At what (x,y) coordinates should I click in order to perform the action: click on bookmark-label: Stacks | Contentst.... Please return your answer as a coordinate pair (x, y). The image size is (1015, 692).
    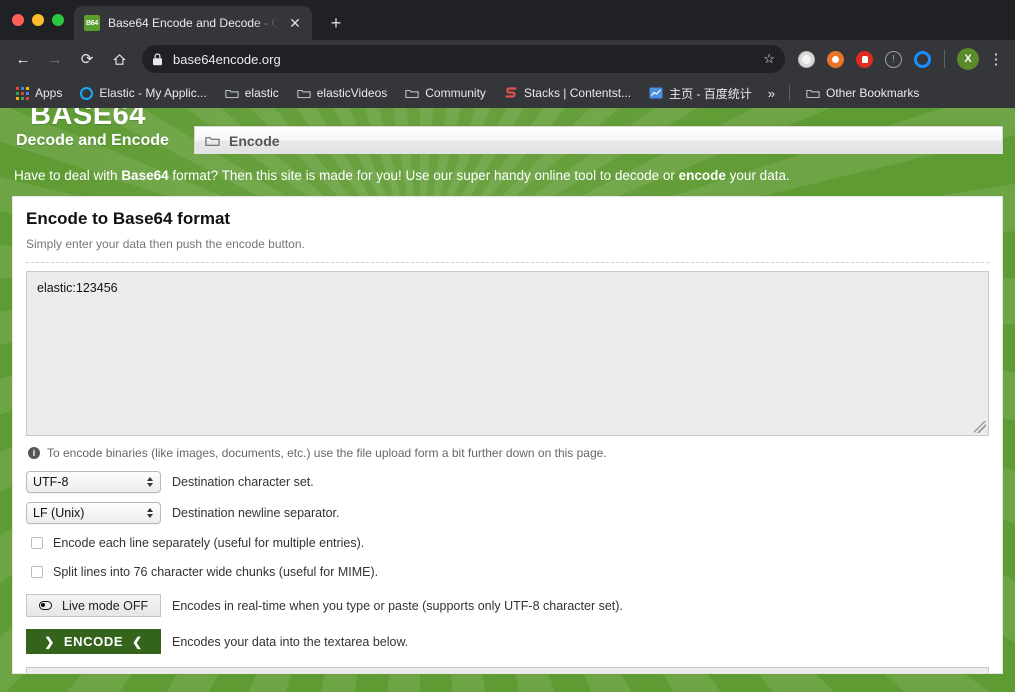
    Looking at the image, I should click on (577, 93).